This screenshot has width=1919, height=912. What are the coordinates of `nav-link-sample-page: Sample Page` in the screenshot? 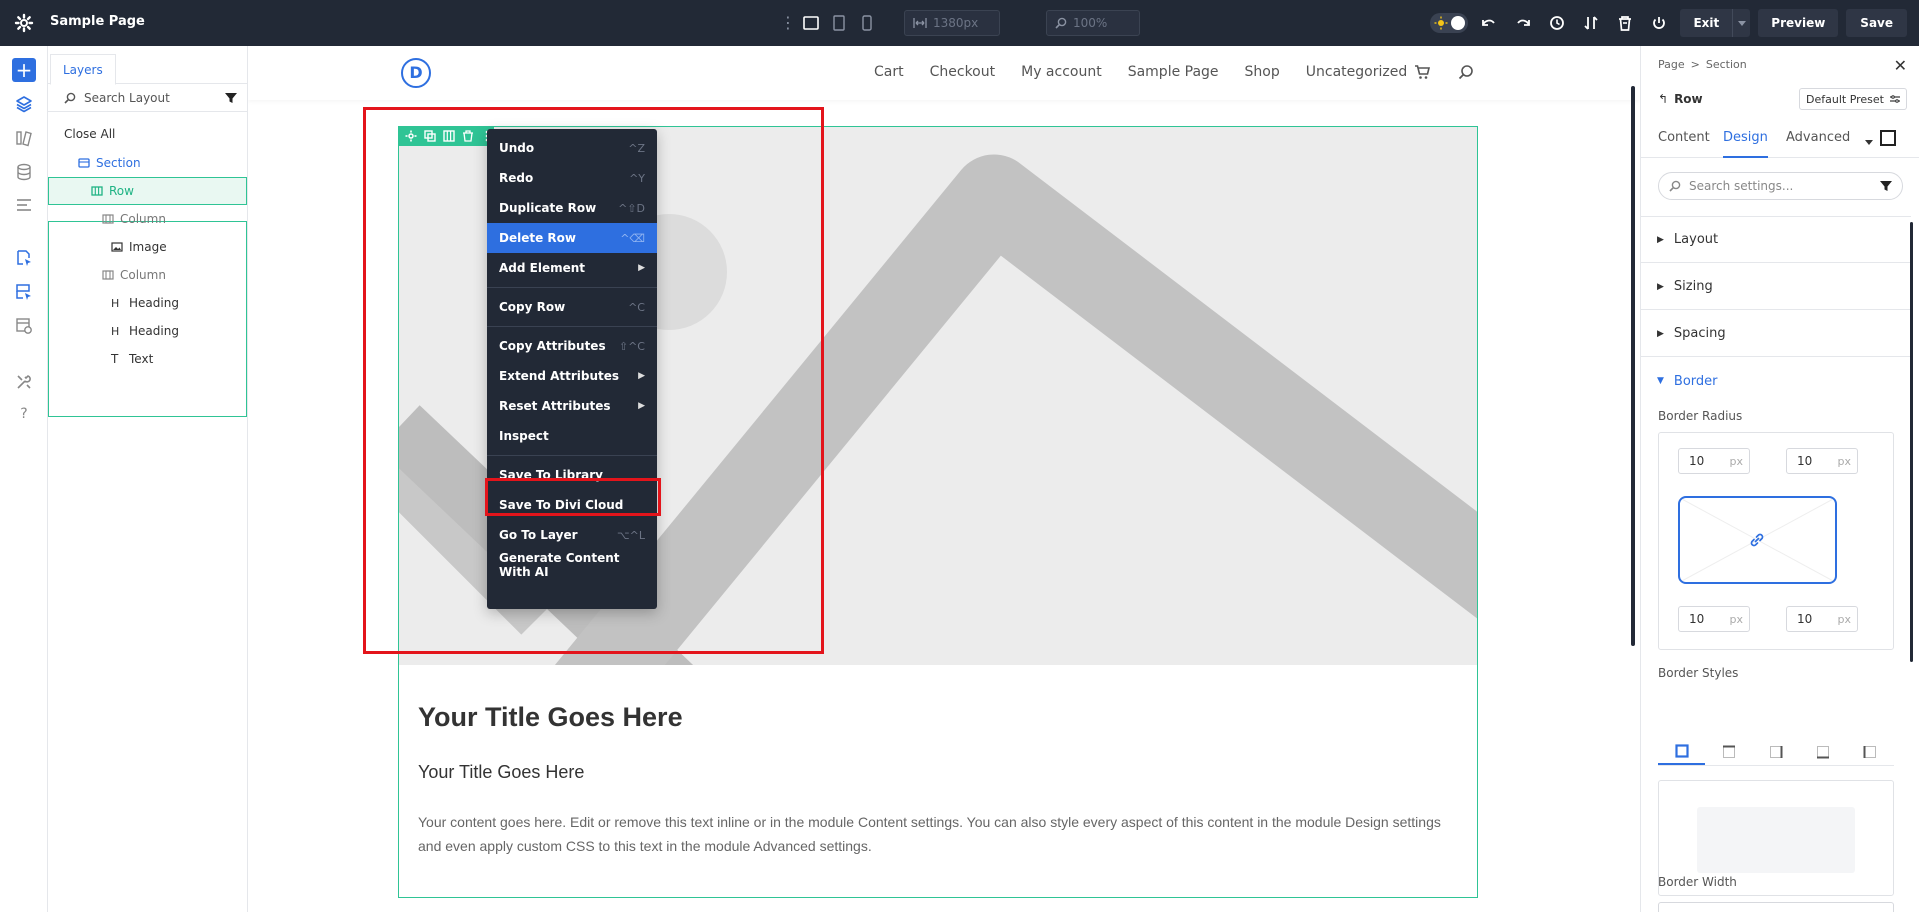 It's located at (1173, 72).